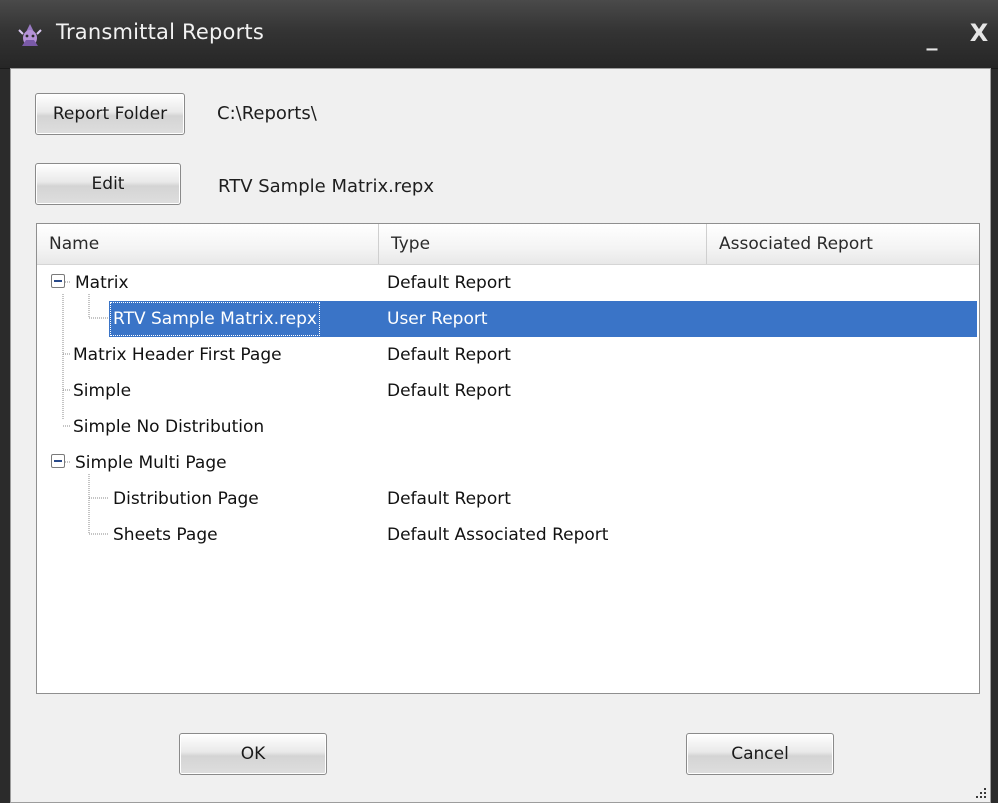  I want to click on report-folder-path: C:\Reports\, so click(267, 113).